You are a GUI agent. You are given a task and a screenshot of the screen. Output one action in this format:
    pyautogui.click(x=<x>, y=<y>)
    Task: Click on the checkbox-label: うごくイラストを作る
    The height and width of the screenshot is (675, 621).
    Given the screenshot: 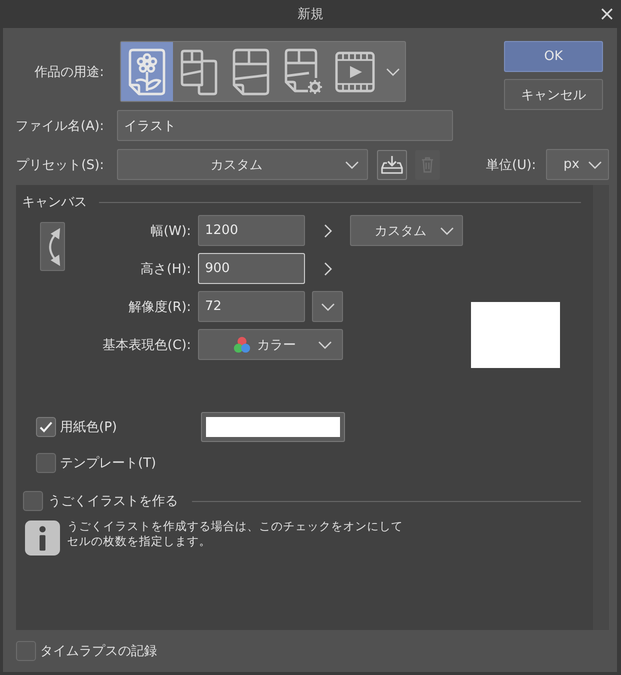 What is the action you would take?
    pyautogui.click(x=113, y=501)
    